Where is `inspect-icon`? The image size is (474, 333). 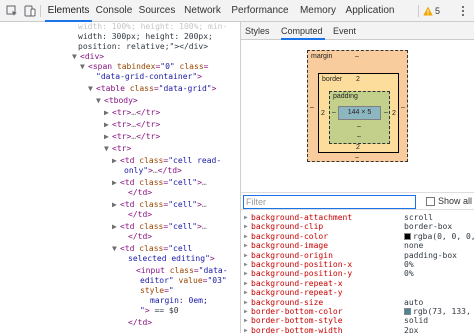
inspect-icon is located at coordinates (12, 11).